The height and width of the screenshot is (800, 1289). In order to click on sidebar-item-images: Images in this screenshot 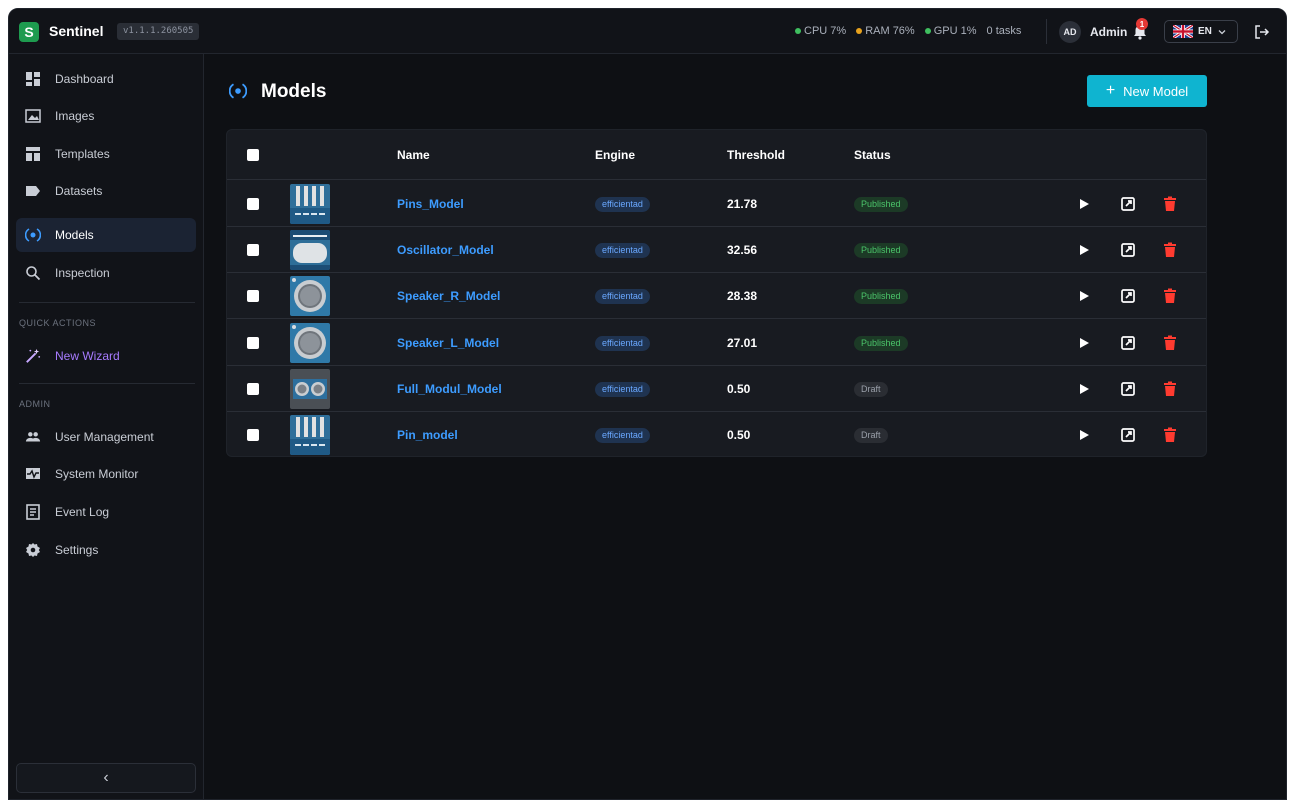, I will do `click(106, 116)`.